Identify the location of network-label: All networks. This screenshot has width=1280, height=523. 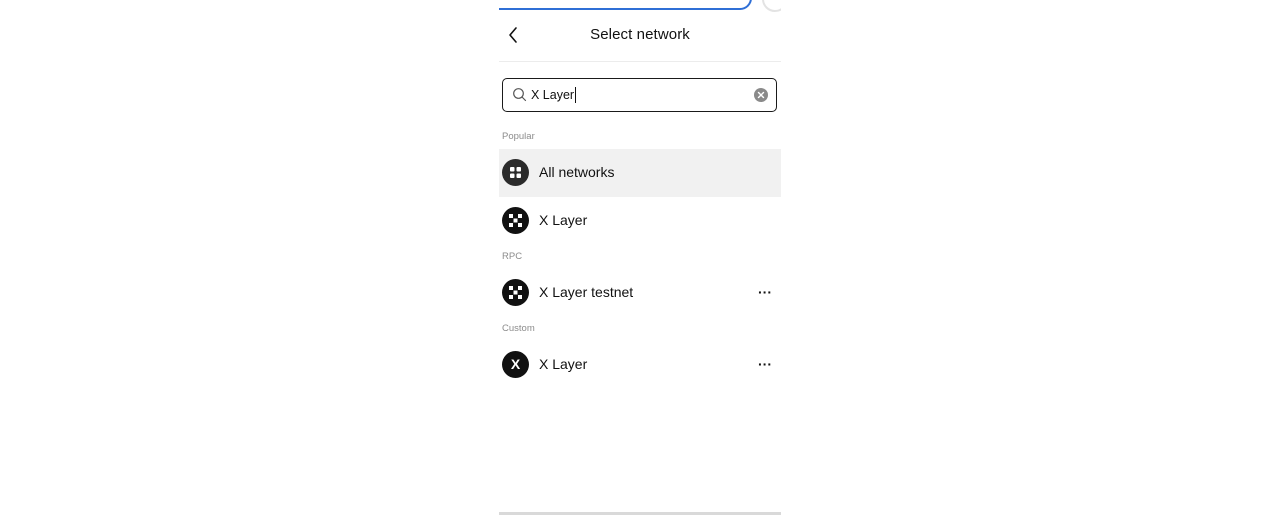
(577, 172).